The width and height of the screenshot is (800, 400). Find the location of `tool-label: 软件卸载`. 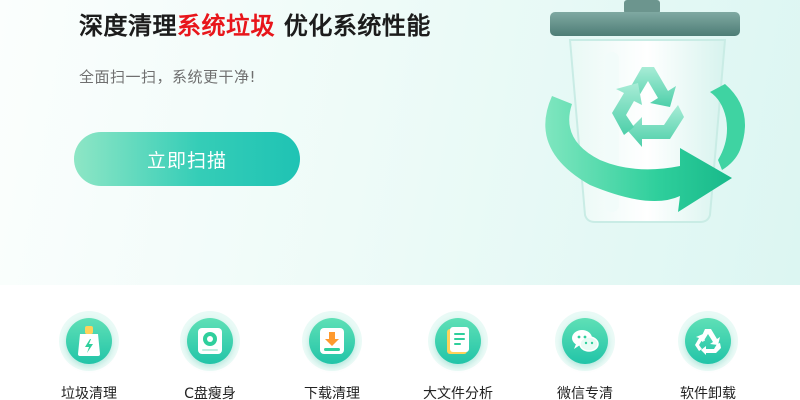

tool-label: 软件卸载 is located at coordinates (708, 393).